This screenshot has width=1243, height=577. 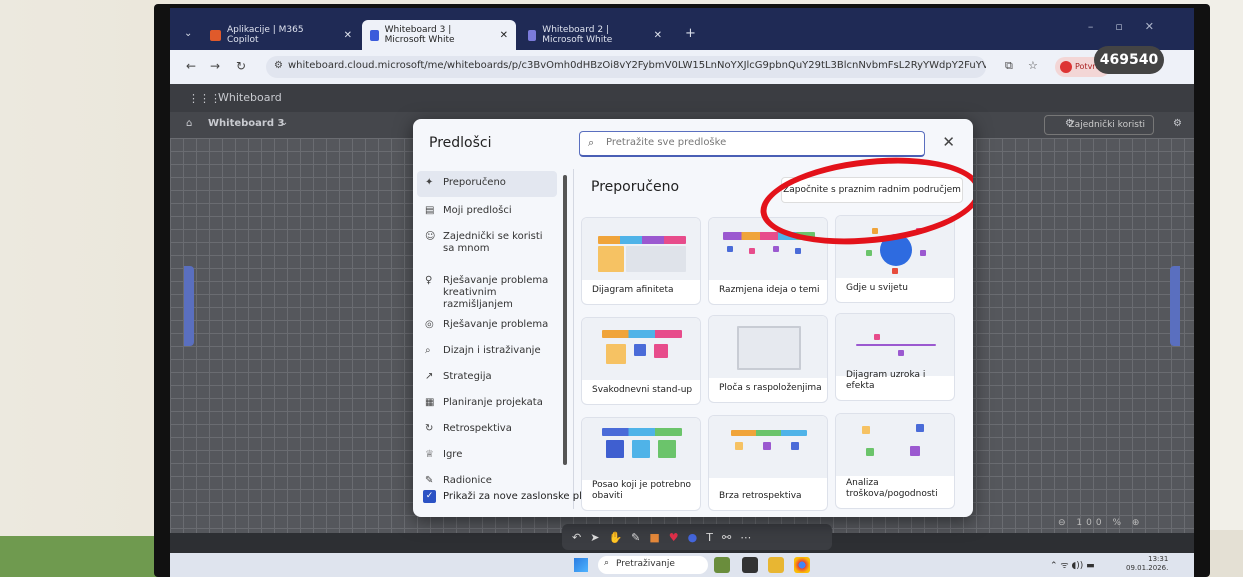 What do you see at coordinates (241, 66) in the screenshot?
I see `reload-icon: ↻` at bounding box center [241, 66].